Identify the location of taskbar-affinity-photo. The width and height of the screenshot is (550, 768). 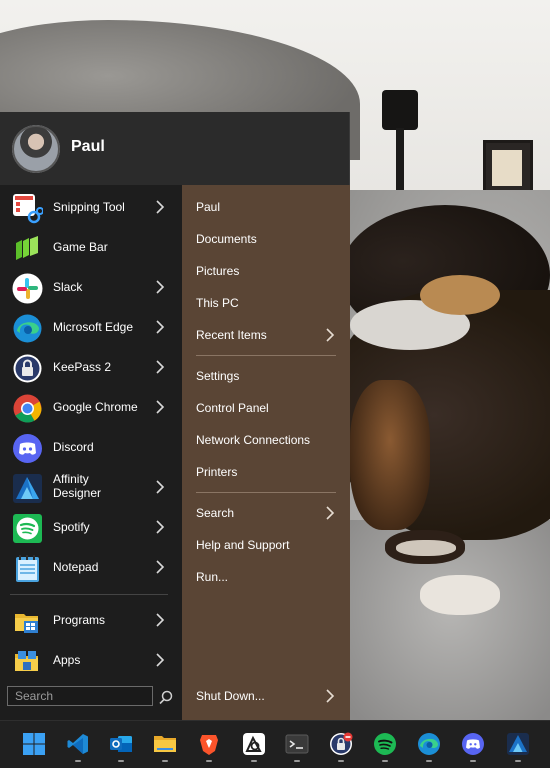
(254, 746).